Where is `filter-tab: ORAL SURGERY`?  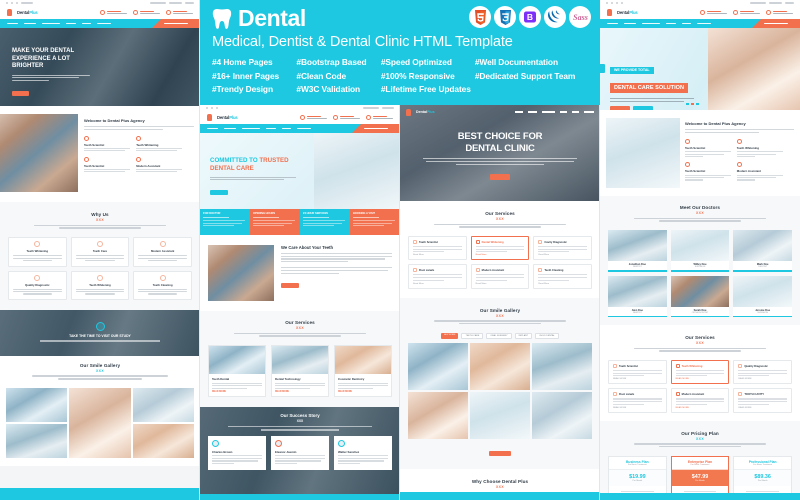 filter-tab: ORAL SURGERY is located at coordinates (499, 336).